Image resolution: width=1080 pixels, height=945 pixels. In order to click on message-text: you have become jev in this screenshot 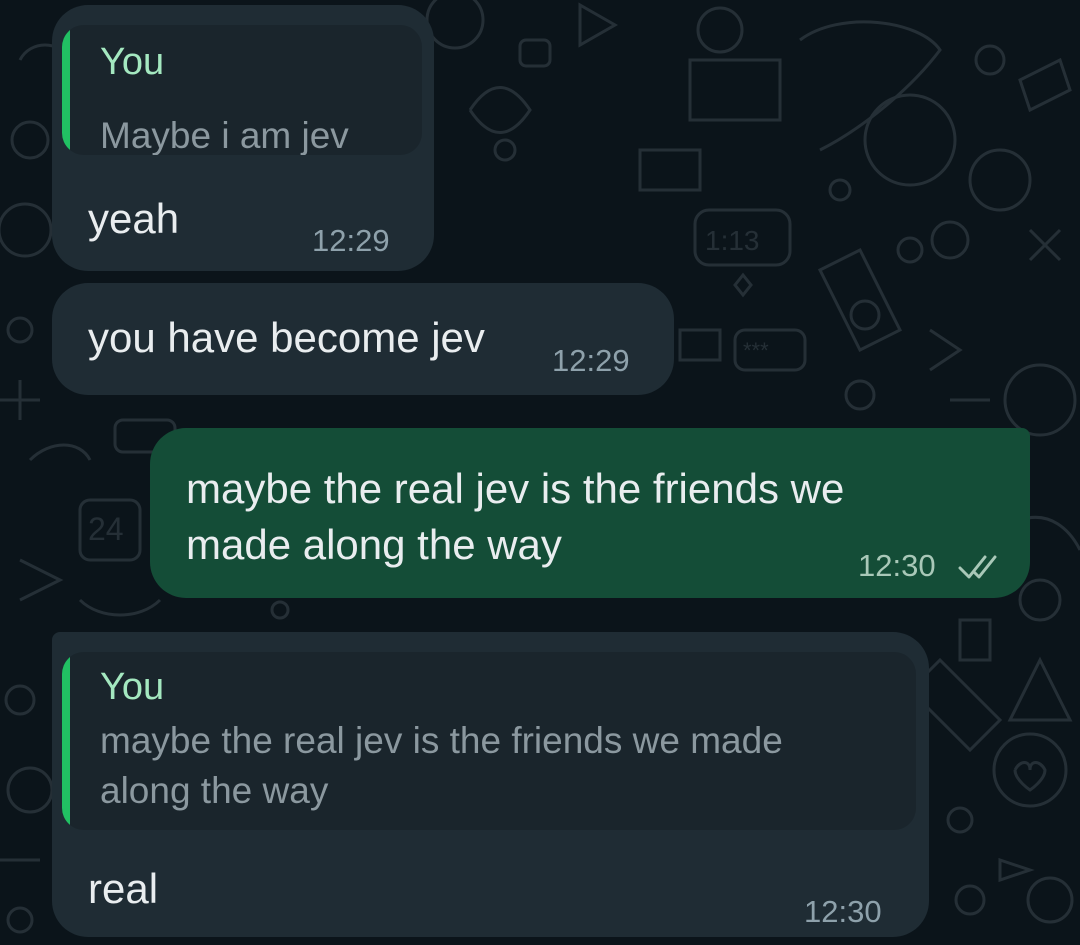, I will do `click(286, 337)`.